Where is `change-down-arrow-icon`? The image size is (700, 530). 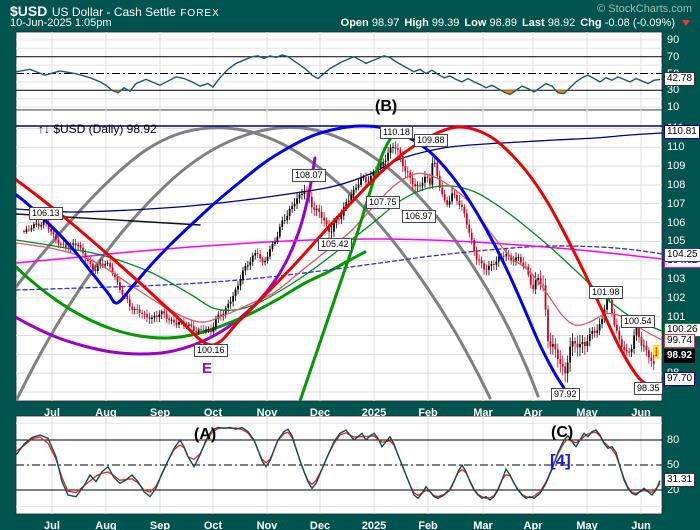
change-down-arrow-icon is located at coordinates (686, 23).